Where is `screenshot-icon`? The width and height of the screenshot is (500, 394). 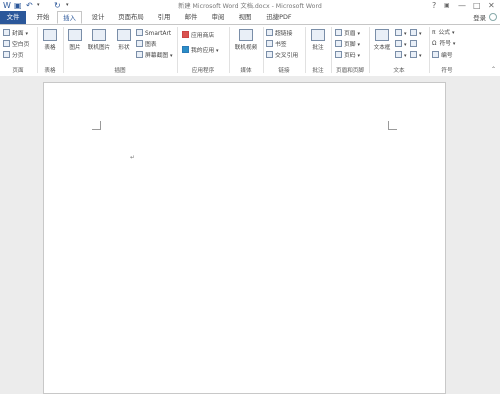 screenshot-icon is located at coordinates (139, 54).